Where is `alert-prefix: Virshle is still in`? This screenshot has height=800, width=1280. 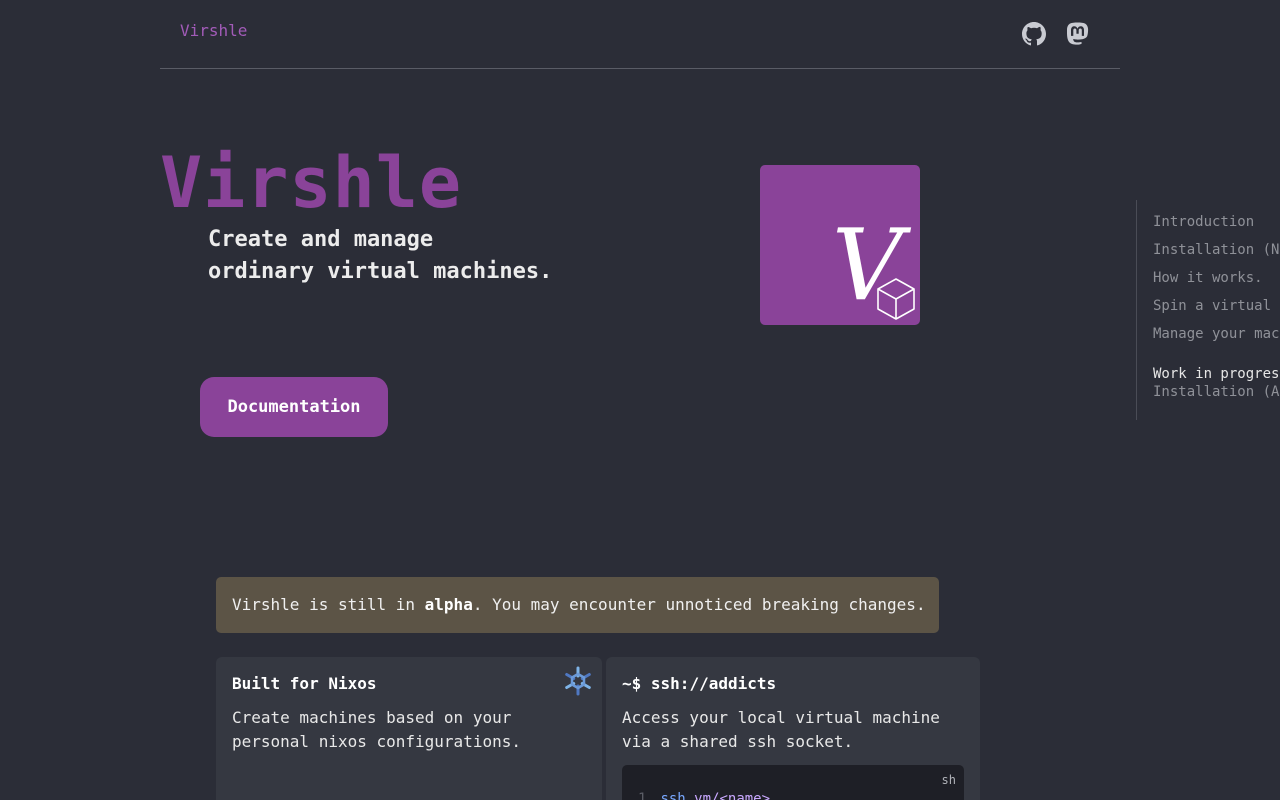
alert-prefix: Virshle is still in is located at coordinates (328, 604).